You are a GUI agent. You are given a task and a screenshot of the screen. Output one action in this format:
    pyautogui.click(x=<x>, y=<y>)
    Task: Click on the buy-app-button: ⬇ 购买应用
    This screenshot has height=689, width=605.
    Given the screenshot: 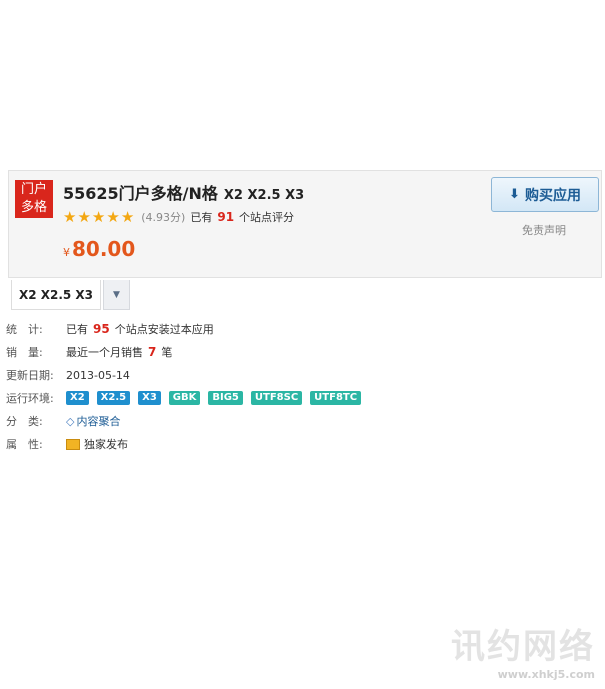 What is the action you would take?
    pyautogui.click(x=545, y=194)
    